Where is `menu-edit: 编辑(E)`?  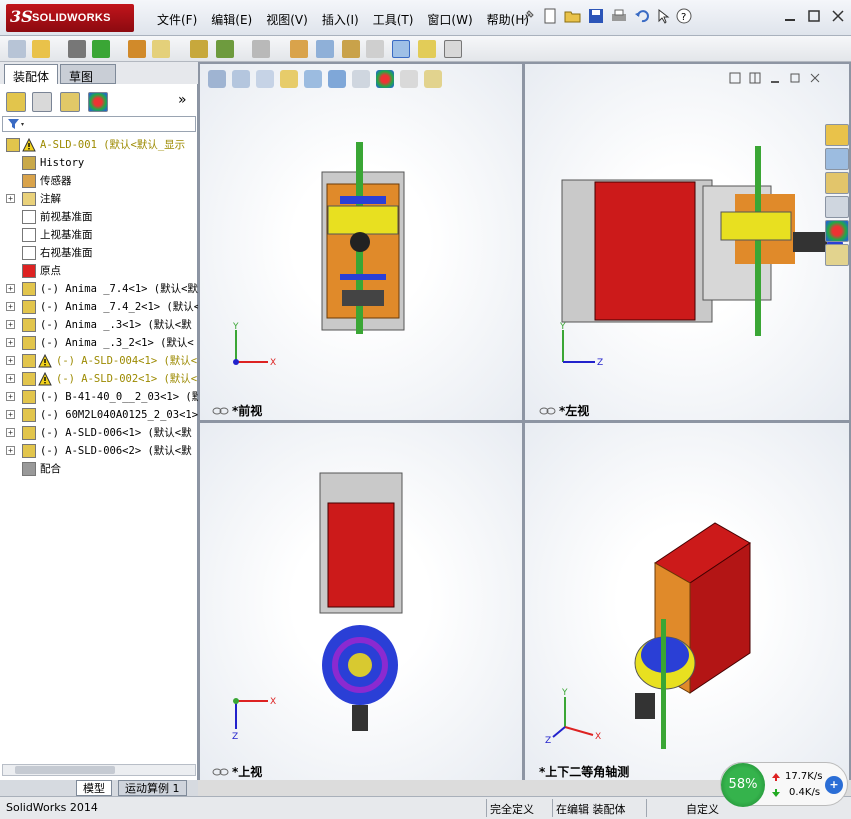 menu-edit: 编辑(E) is located at coordinates (231, 19).